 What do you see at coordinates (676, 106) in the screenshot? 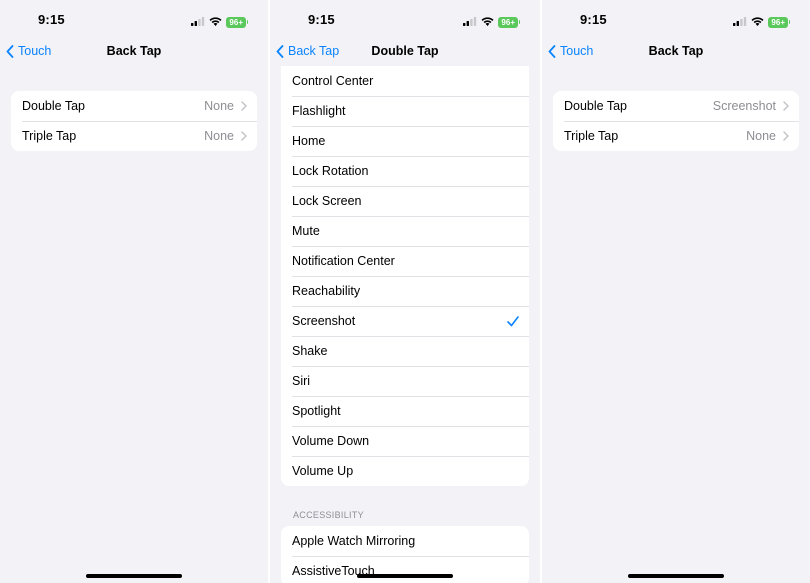
I see `double-tap-row: Double Tap Screenshot` at bounding box center [676, 106].